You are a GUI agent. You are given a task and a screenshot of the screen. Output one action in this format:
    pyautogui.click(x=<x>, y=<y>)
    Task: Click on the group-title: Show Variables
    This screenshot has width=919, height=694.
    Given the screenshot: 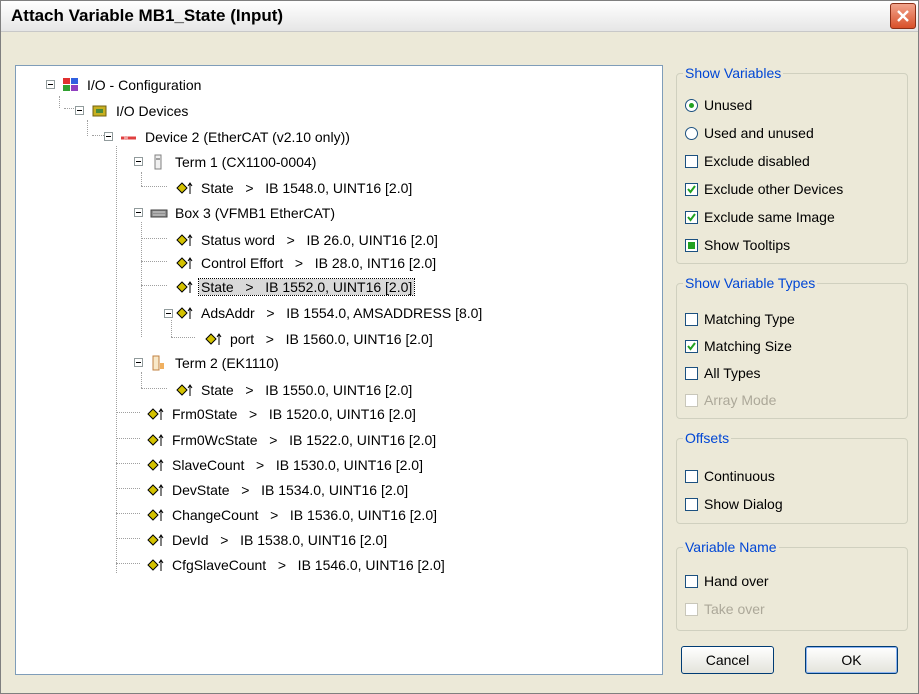 What is the action you would take?
    pyautogui.click(x=733, y=73)
    